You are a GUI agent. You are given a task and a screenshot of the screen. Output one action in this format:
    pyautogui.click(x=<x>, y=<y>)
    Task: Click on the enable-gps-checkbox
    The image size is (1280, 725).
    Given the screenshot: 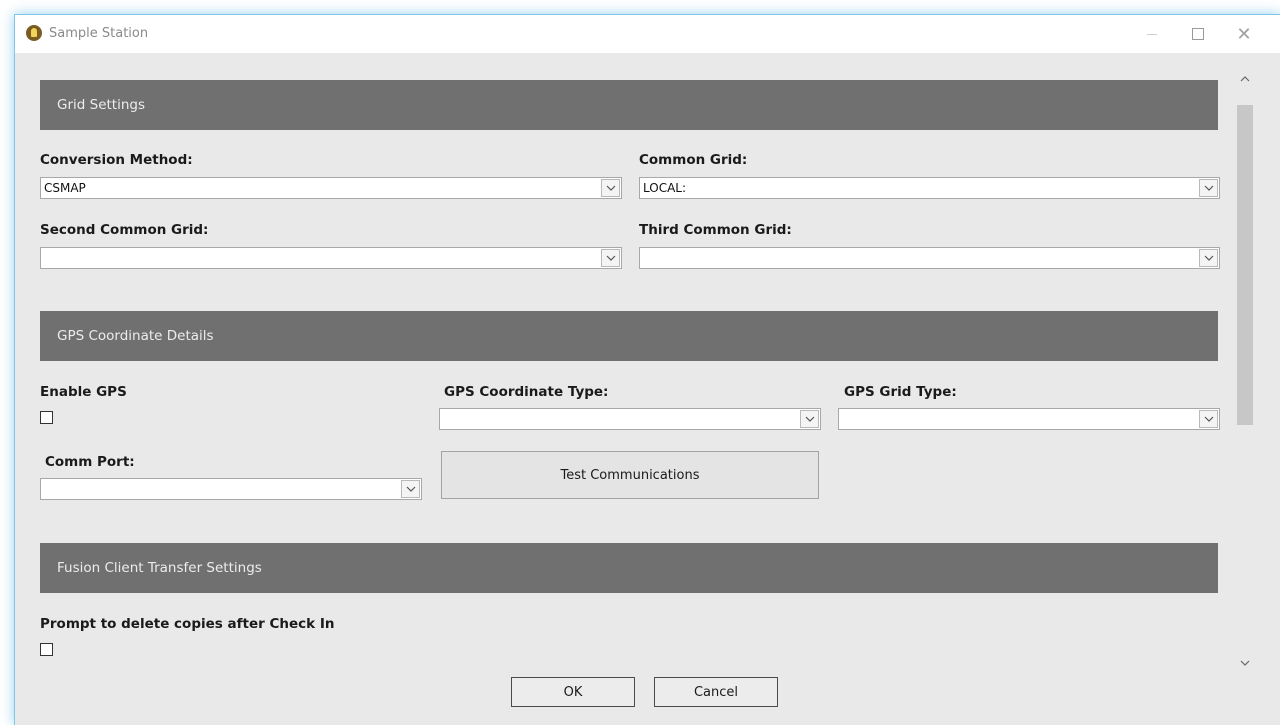 What is the action you would take?
    pyautogui.click(x=46, y=417)
    